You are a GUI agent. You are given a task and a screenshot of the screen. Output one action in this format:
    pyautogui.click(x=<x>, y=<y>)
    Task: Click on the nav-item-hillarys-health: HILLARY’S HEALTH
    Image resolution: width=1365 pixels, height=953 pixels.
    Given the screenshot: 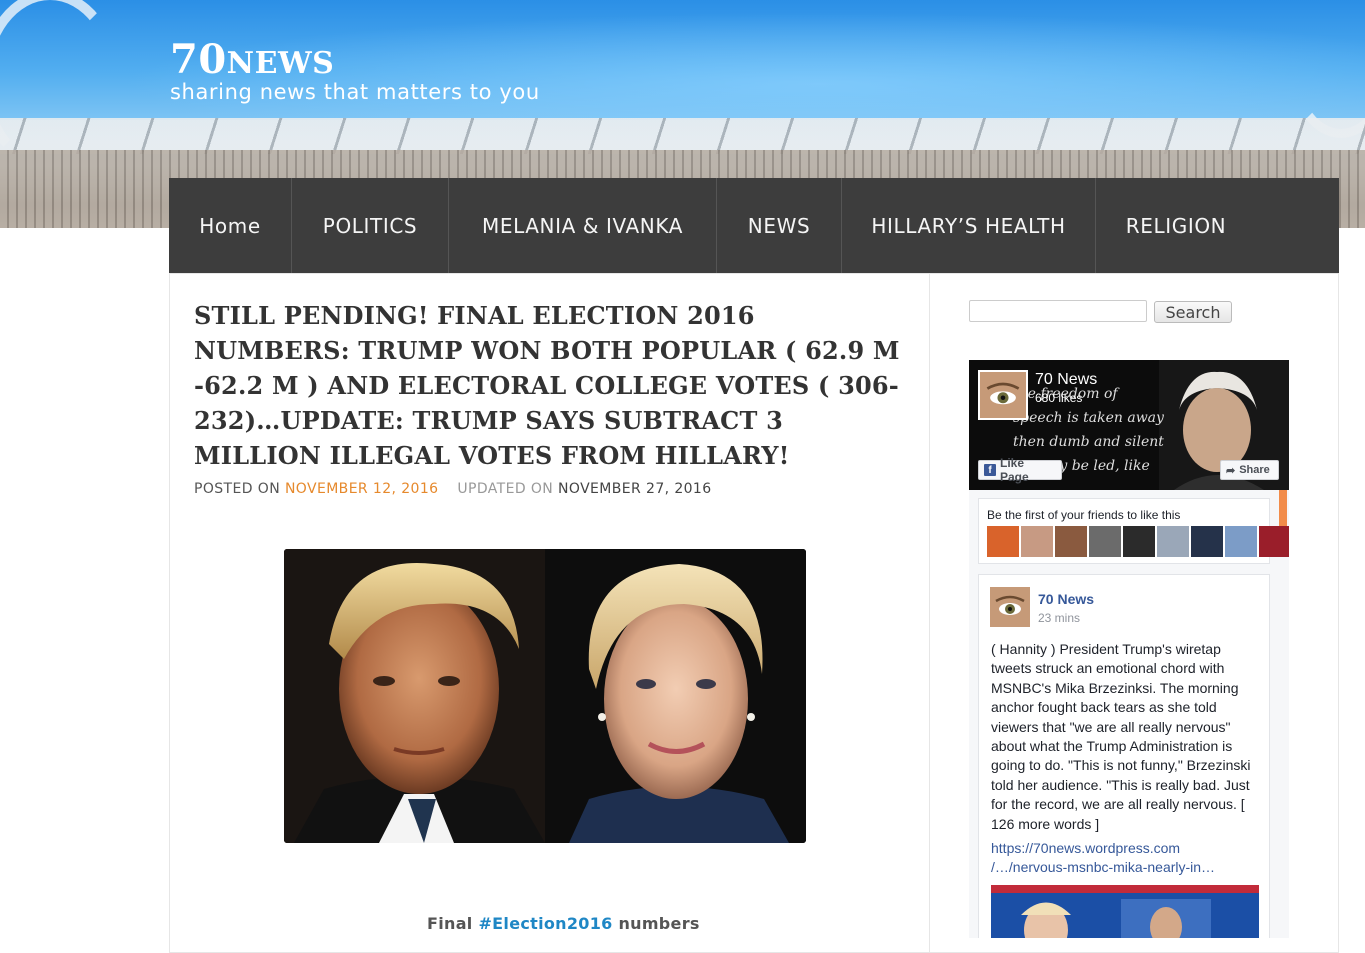 What is the action you would take?
    pyautogui.click(x=969, y=225)
    